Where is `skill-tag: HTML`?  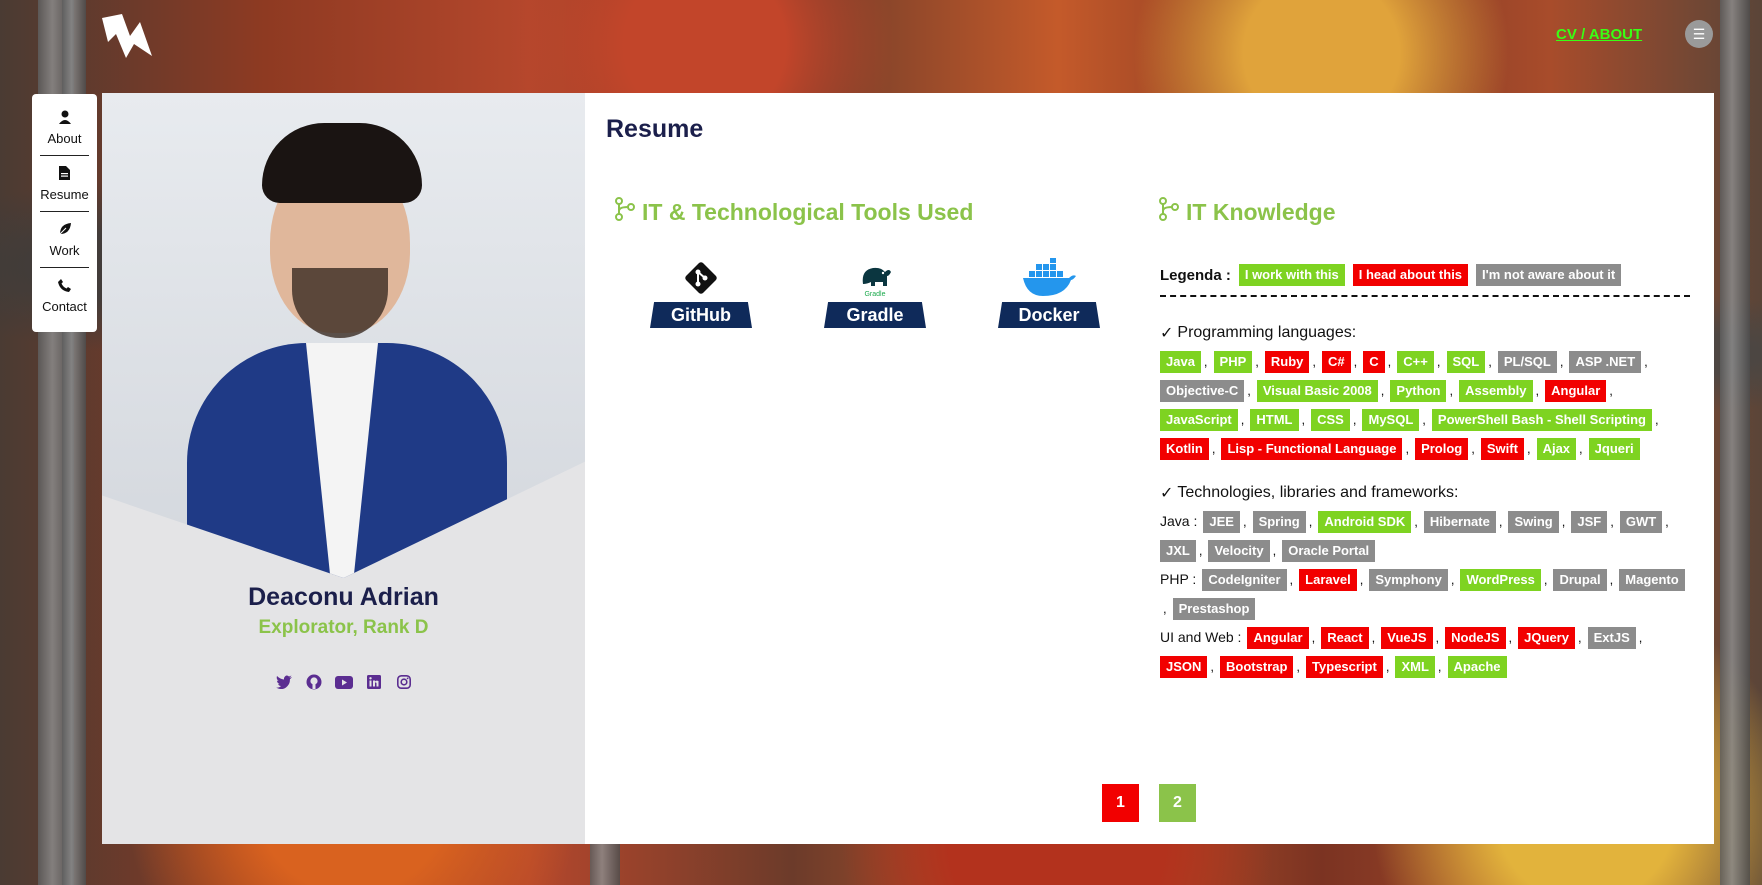
skill-tag: HTML is located at coordinates (1274, 420).